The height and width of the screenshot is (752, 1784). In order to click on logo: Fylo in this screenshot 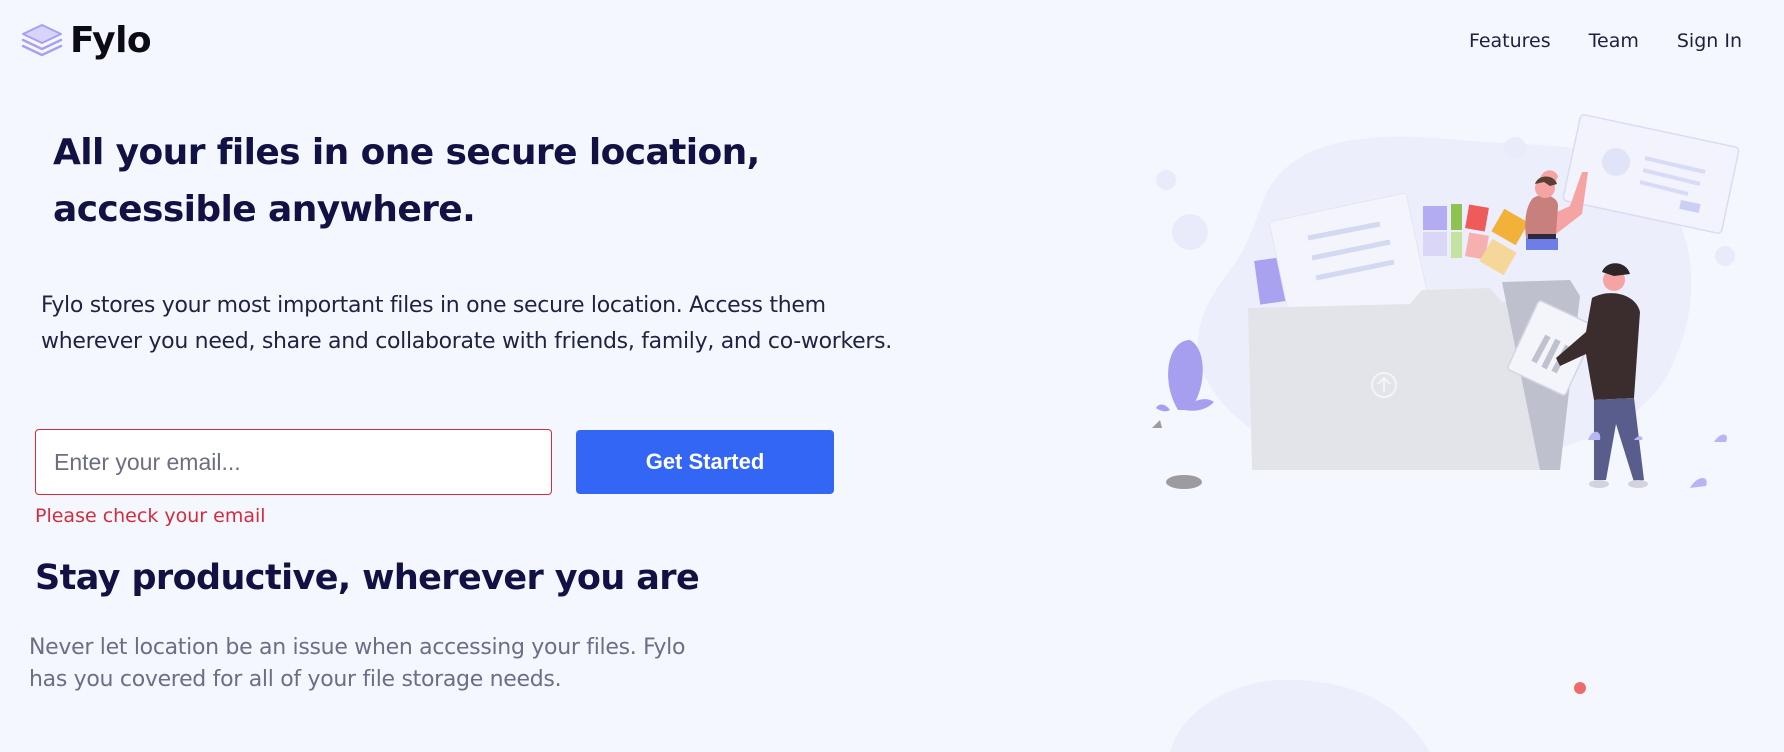, I will do `click(86, 40)`.